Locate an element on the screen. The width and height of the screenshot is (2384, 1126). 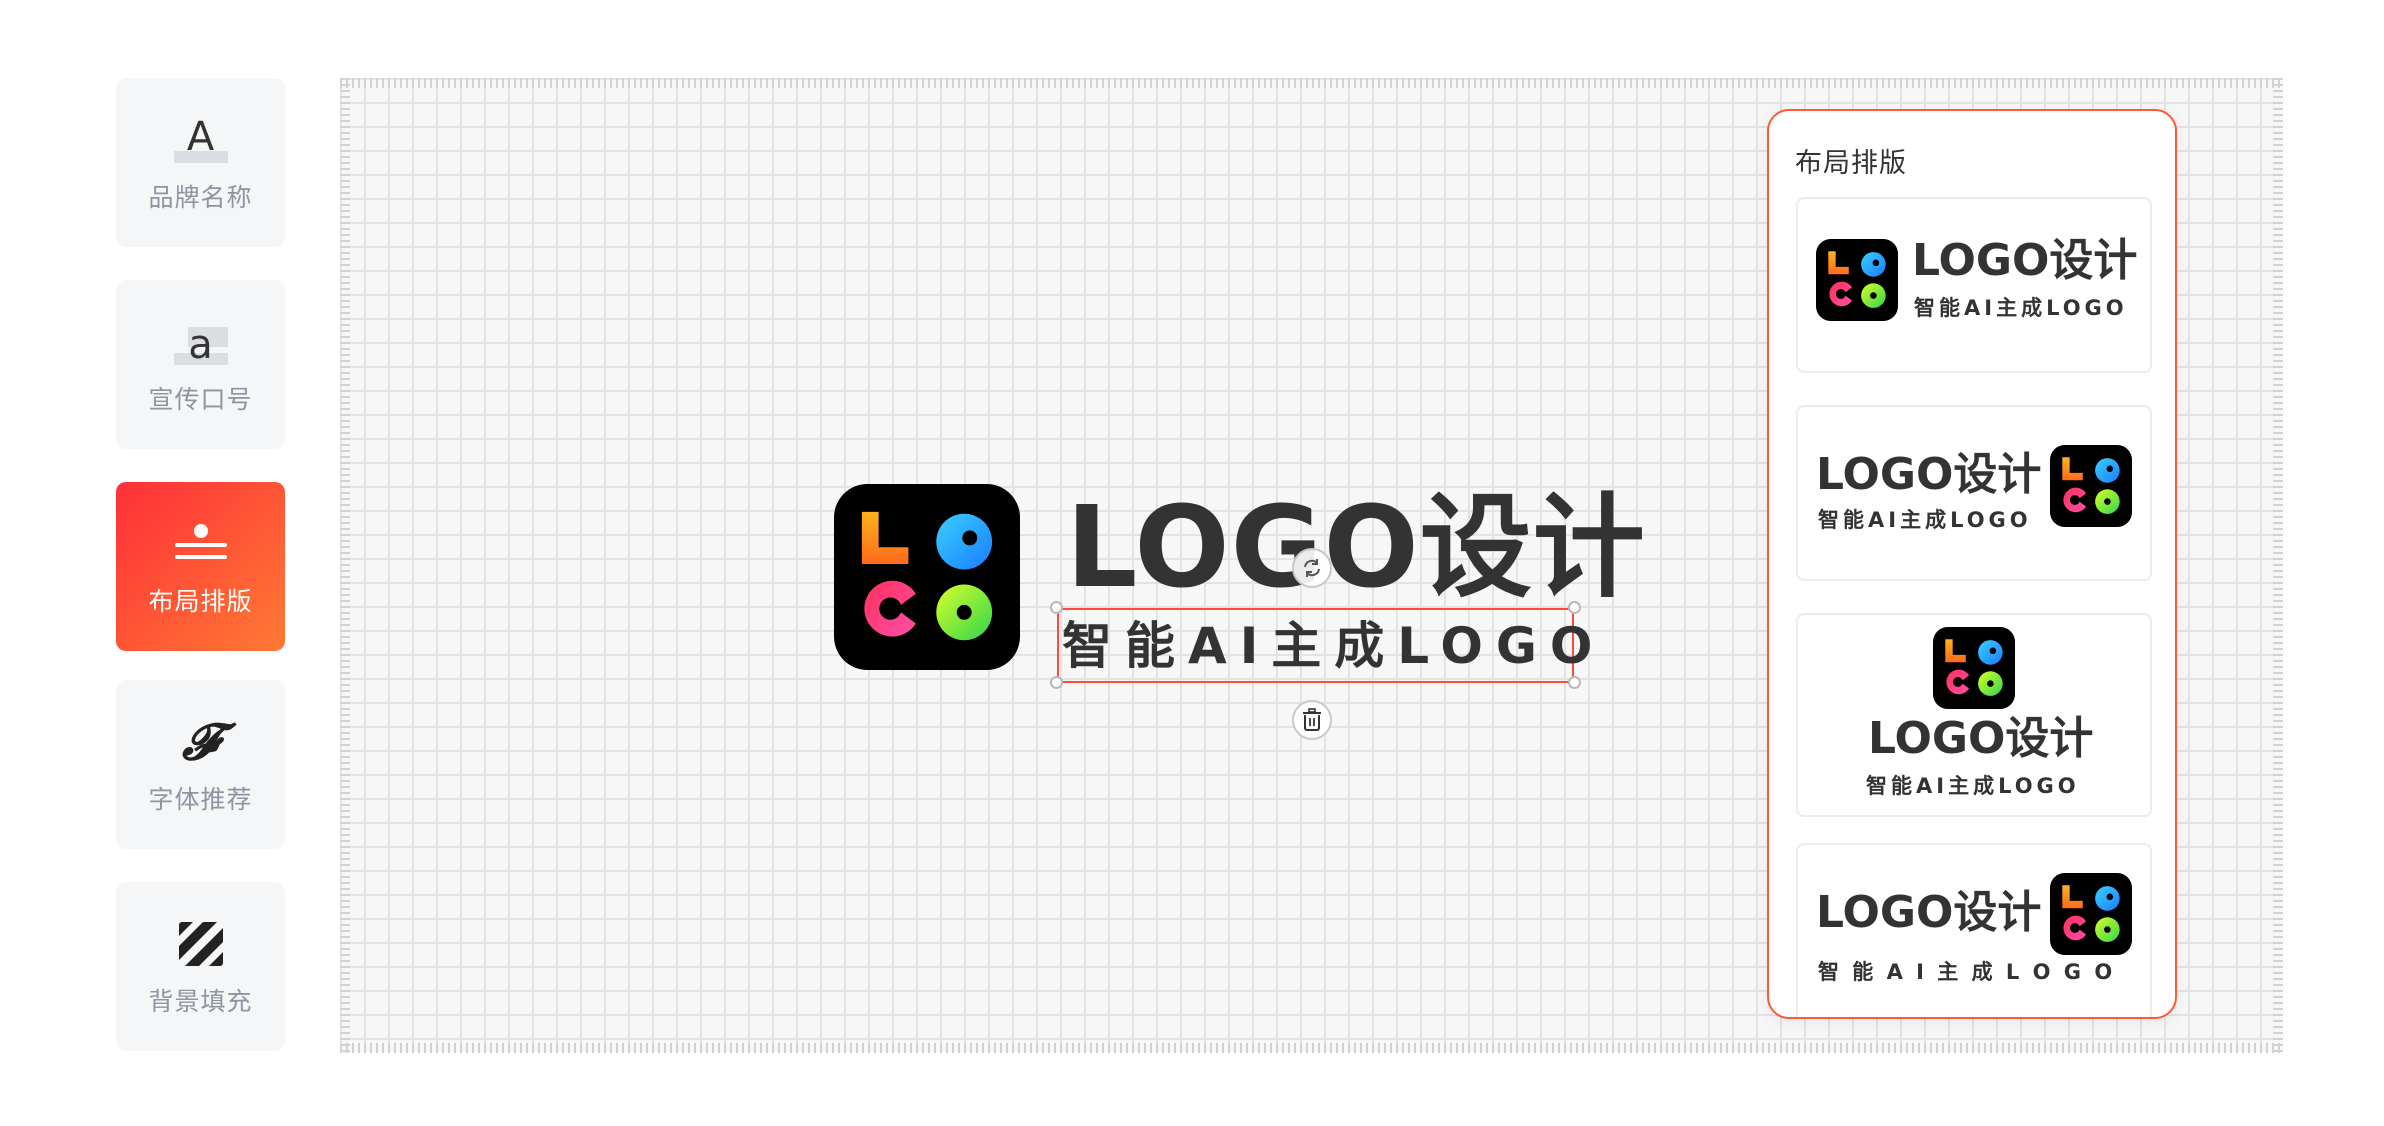
background-fill-icon is located at coordinates (200, 944).